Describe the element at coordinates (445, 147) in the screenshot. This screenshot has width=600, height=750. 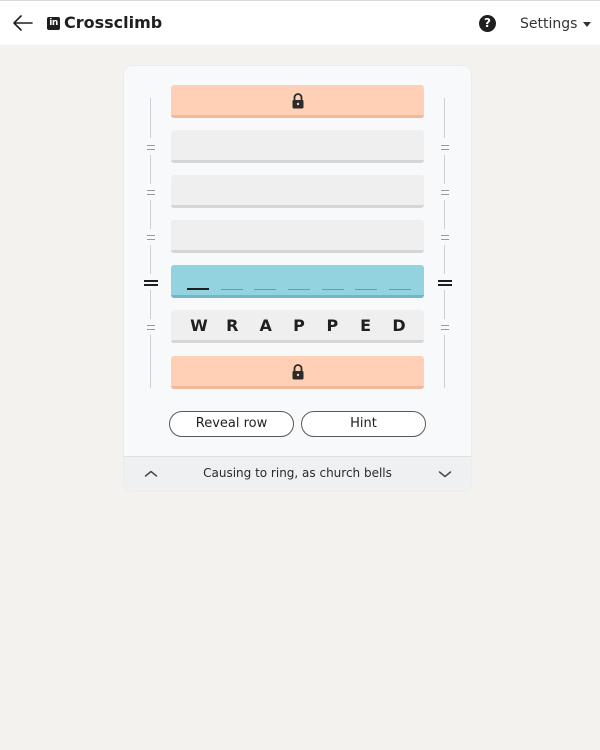
I see `drag-handle-row-2-right` at that location.